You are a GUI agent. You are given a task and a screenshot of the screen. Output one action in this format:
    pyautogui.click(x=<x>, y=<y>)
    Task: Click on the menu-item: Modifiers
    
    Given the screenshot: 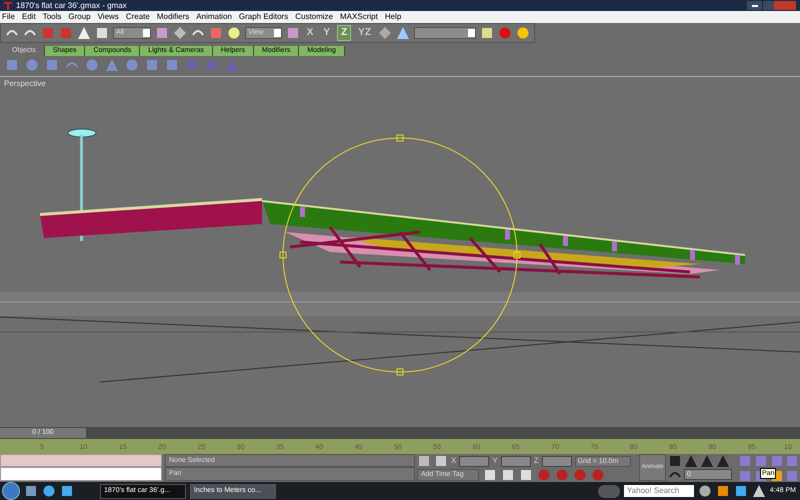 What is the action you would take?
    pyautogui.click(x=173, y=17)
    